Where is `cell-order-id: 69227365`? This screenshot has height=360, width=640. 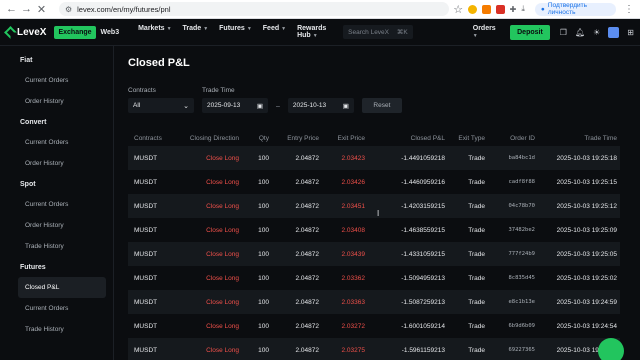
cell-order-id: 69227365 is located at coordinates (513, 349).